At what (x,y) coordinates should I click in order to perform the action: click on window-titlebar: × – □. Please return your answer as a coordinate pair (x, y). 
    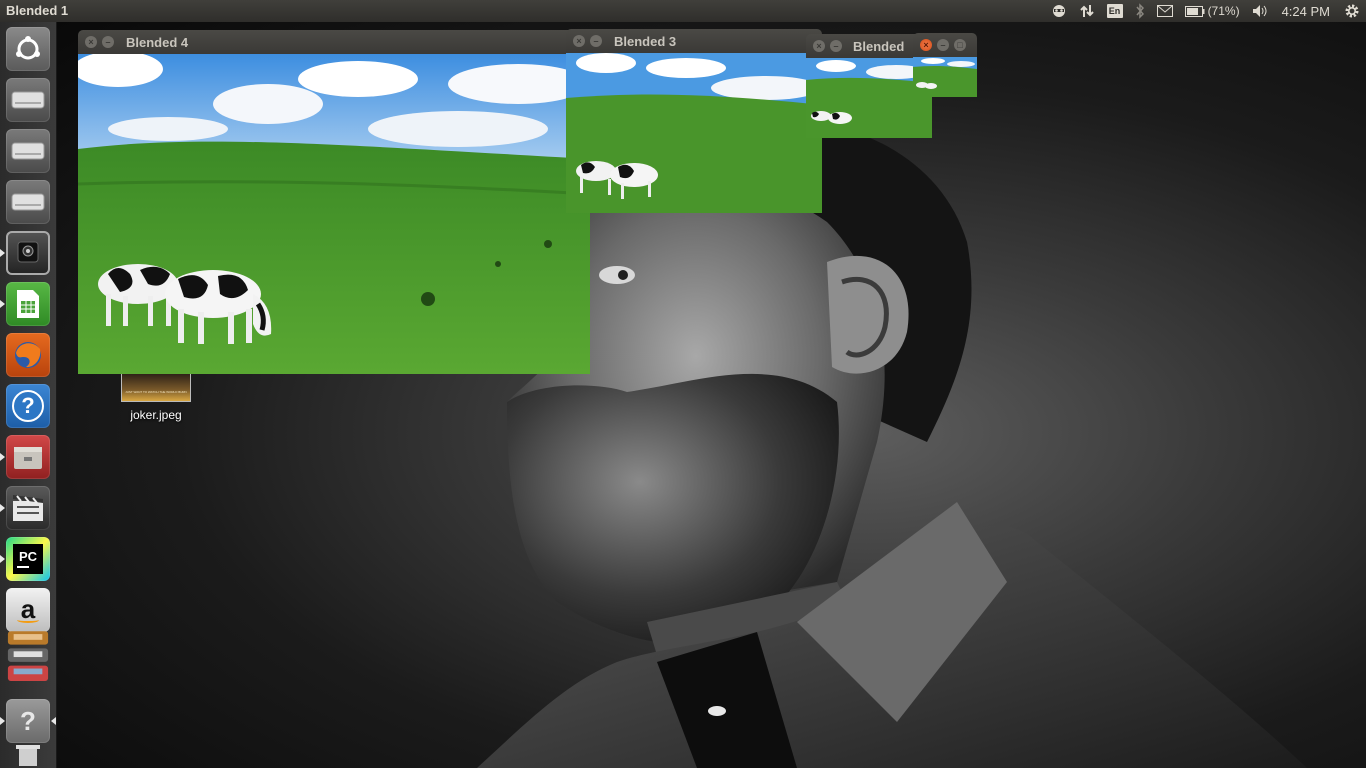
    Looking at the image, I should click on (945, 45).